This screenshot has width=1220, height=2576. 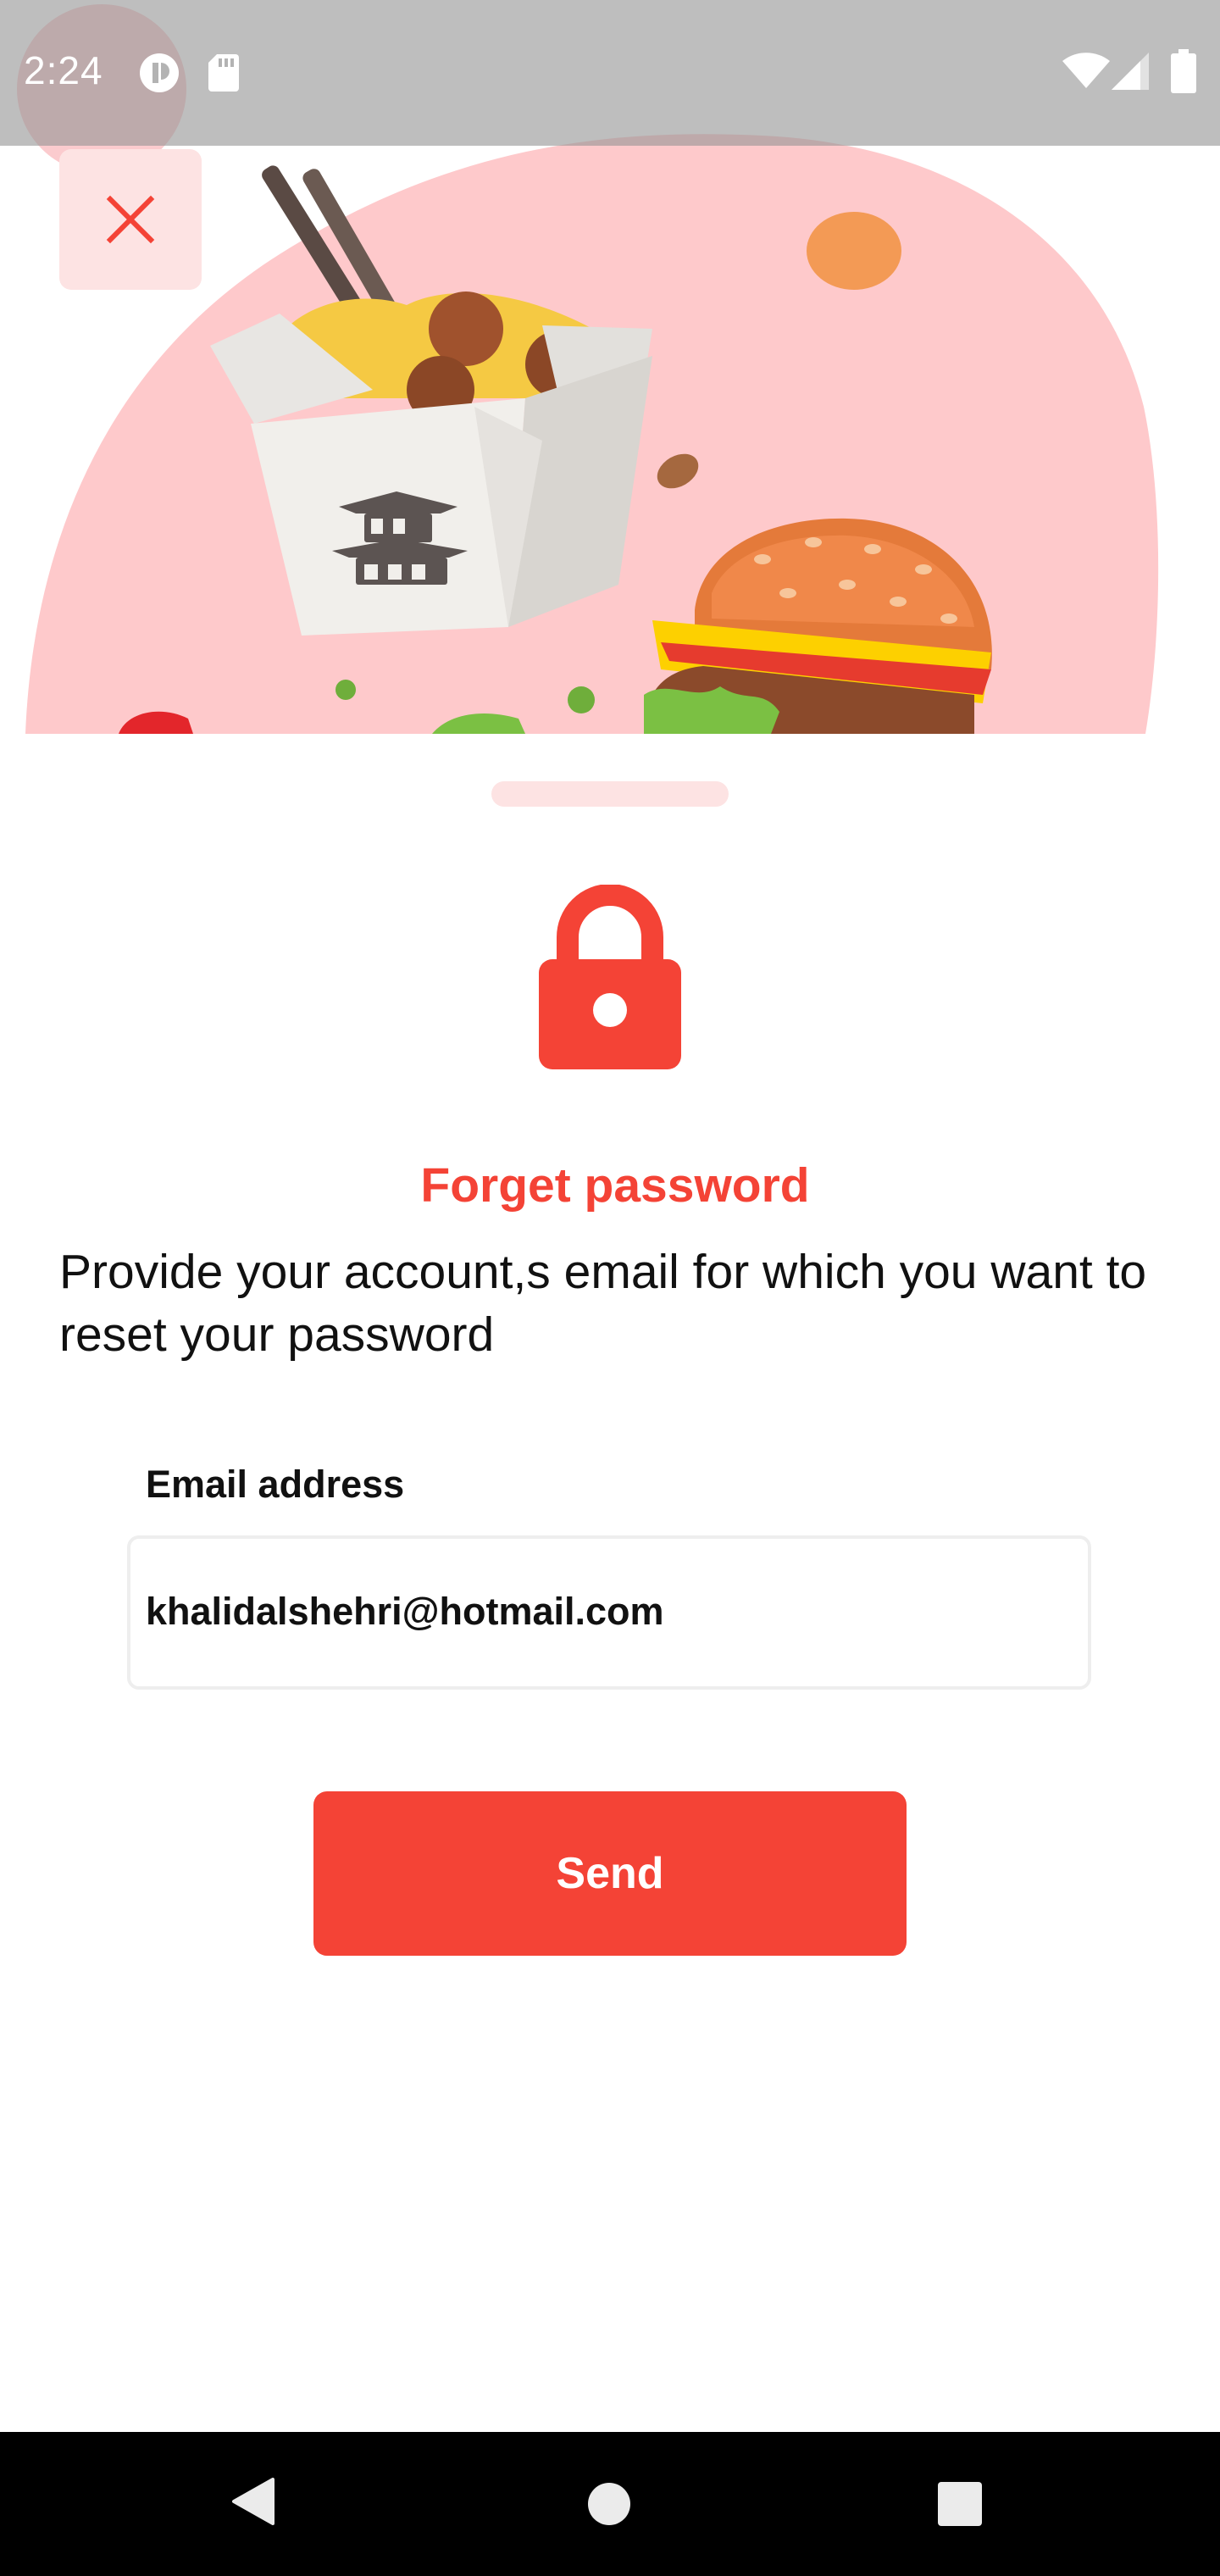 I want to click on back-triangle-icon, so click(x=253, y=2501).